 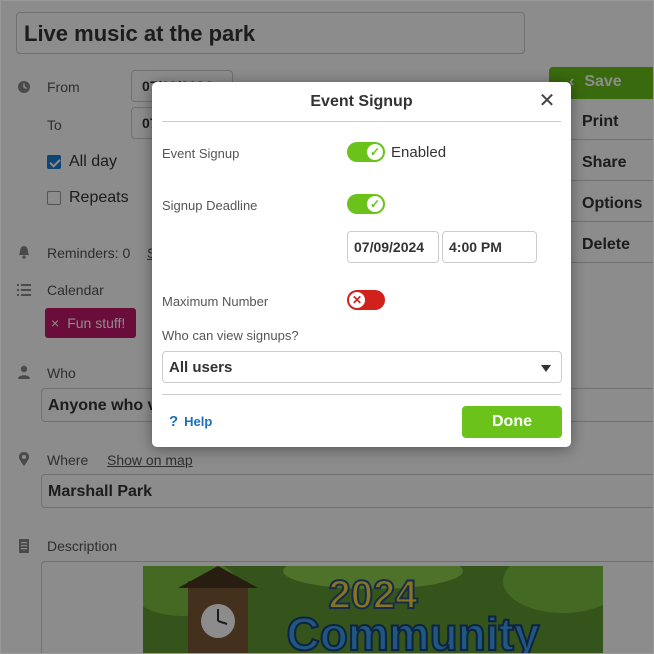 I want to click on help-icon: ?, so click(x=174, y=421).